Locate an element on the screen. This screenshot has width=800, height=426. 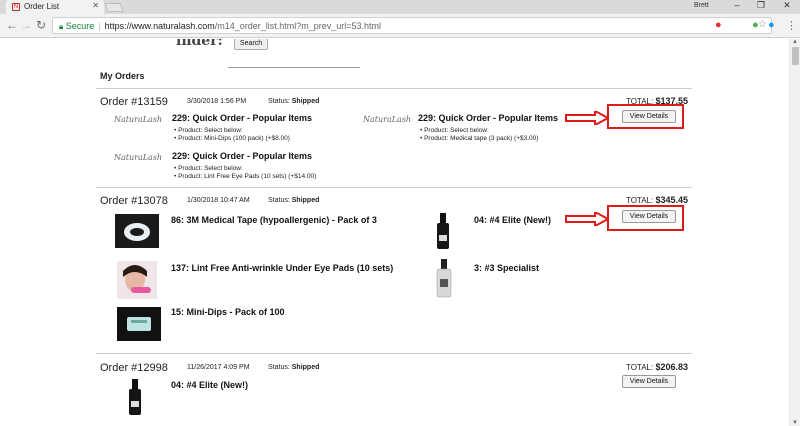
order-total: TOTAL: $206.83 is located at coordinates (632, 367).